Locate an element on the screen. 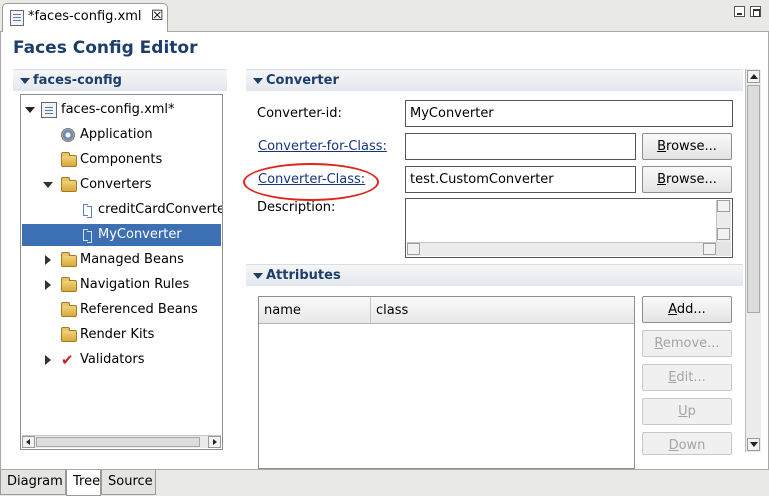 The image size is (769, 496). converter-section-title: Converter is located at coordinates (302, 80).